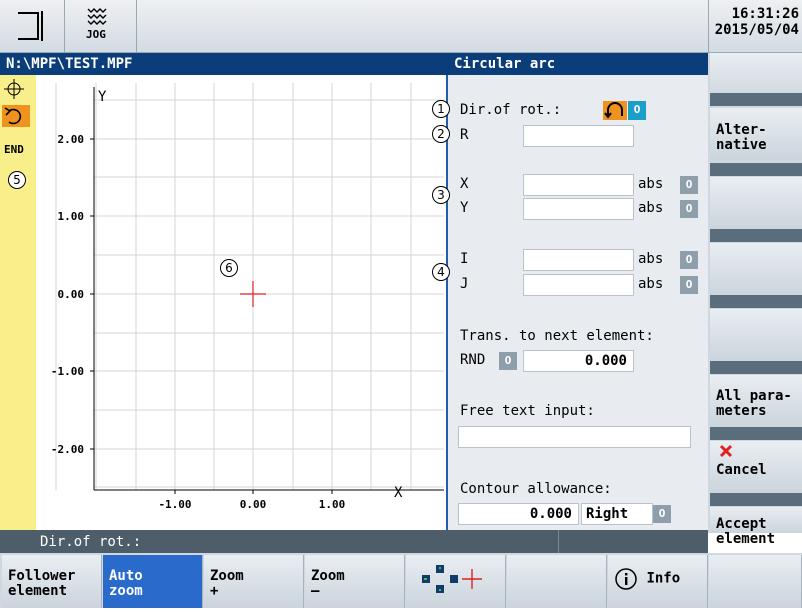 The image size is (802, 612). I want to click on contour-allowance-field: 0.000, so click(518, 514).